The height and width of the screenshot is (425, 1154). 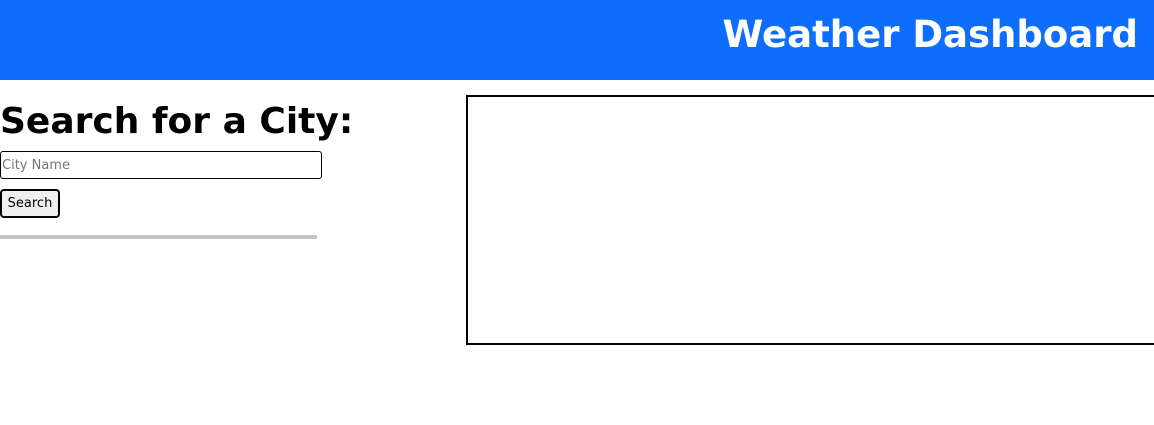 What do you see at coordinates (177, 121) in the screenshot?
I see `search-heading: Search for a City:` at bounding box center [177, 121].